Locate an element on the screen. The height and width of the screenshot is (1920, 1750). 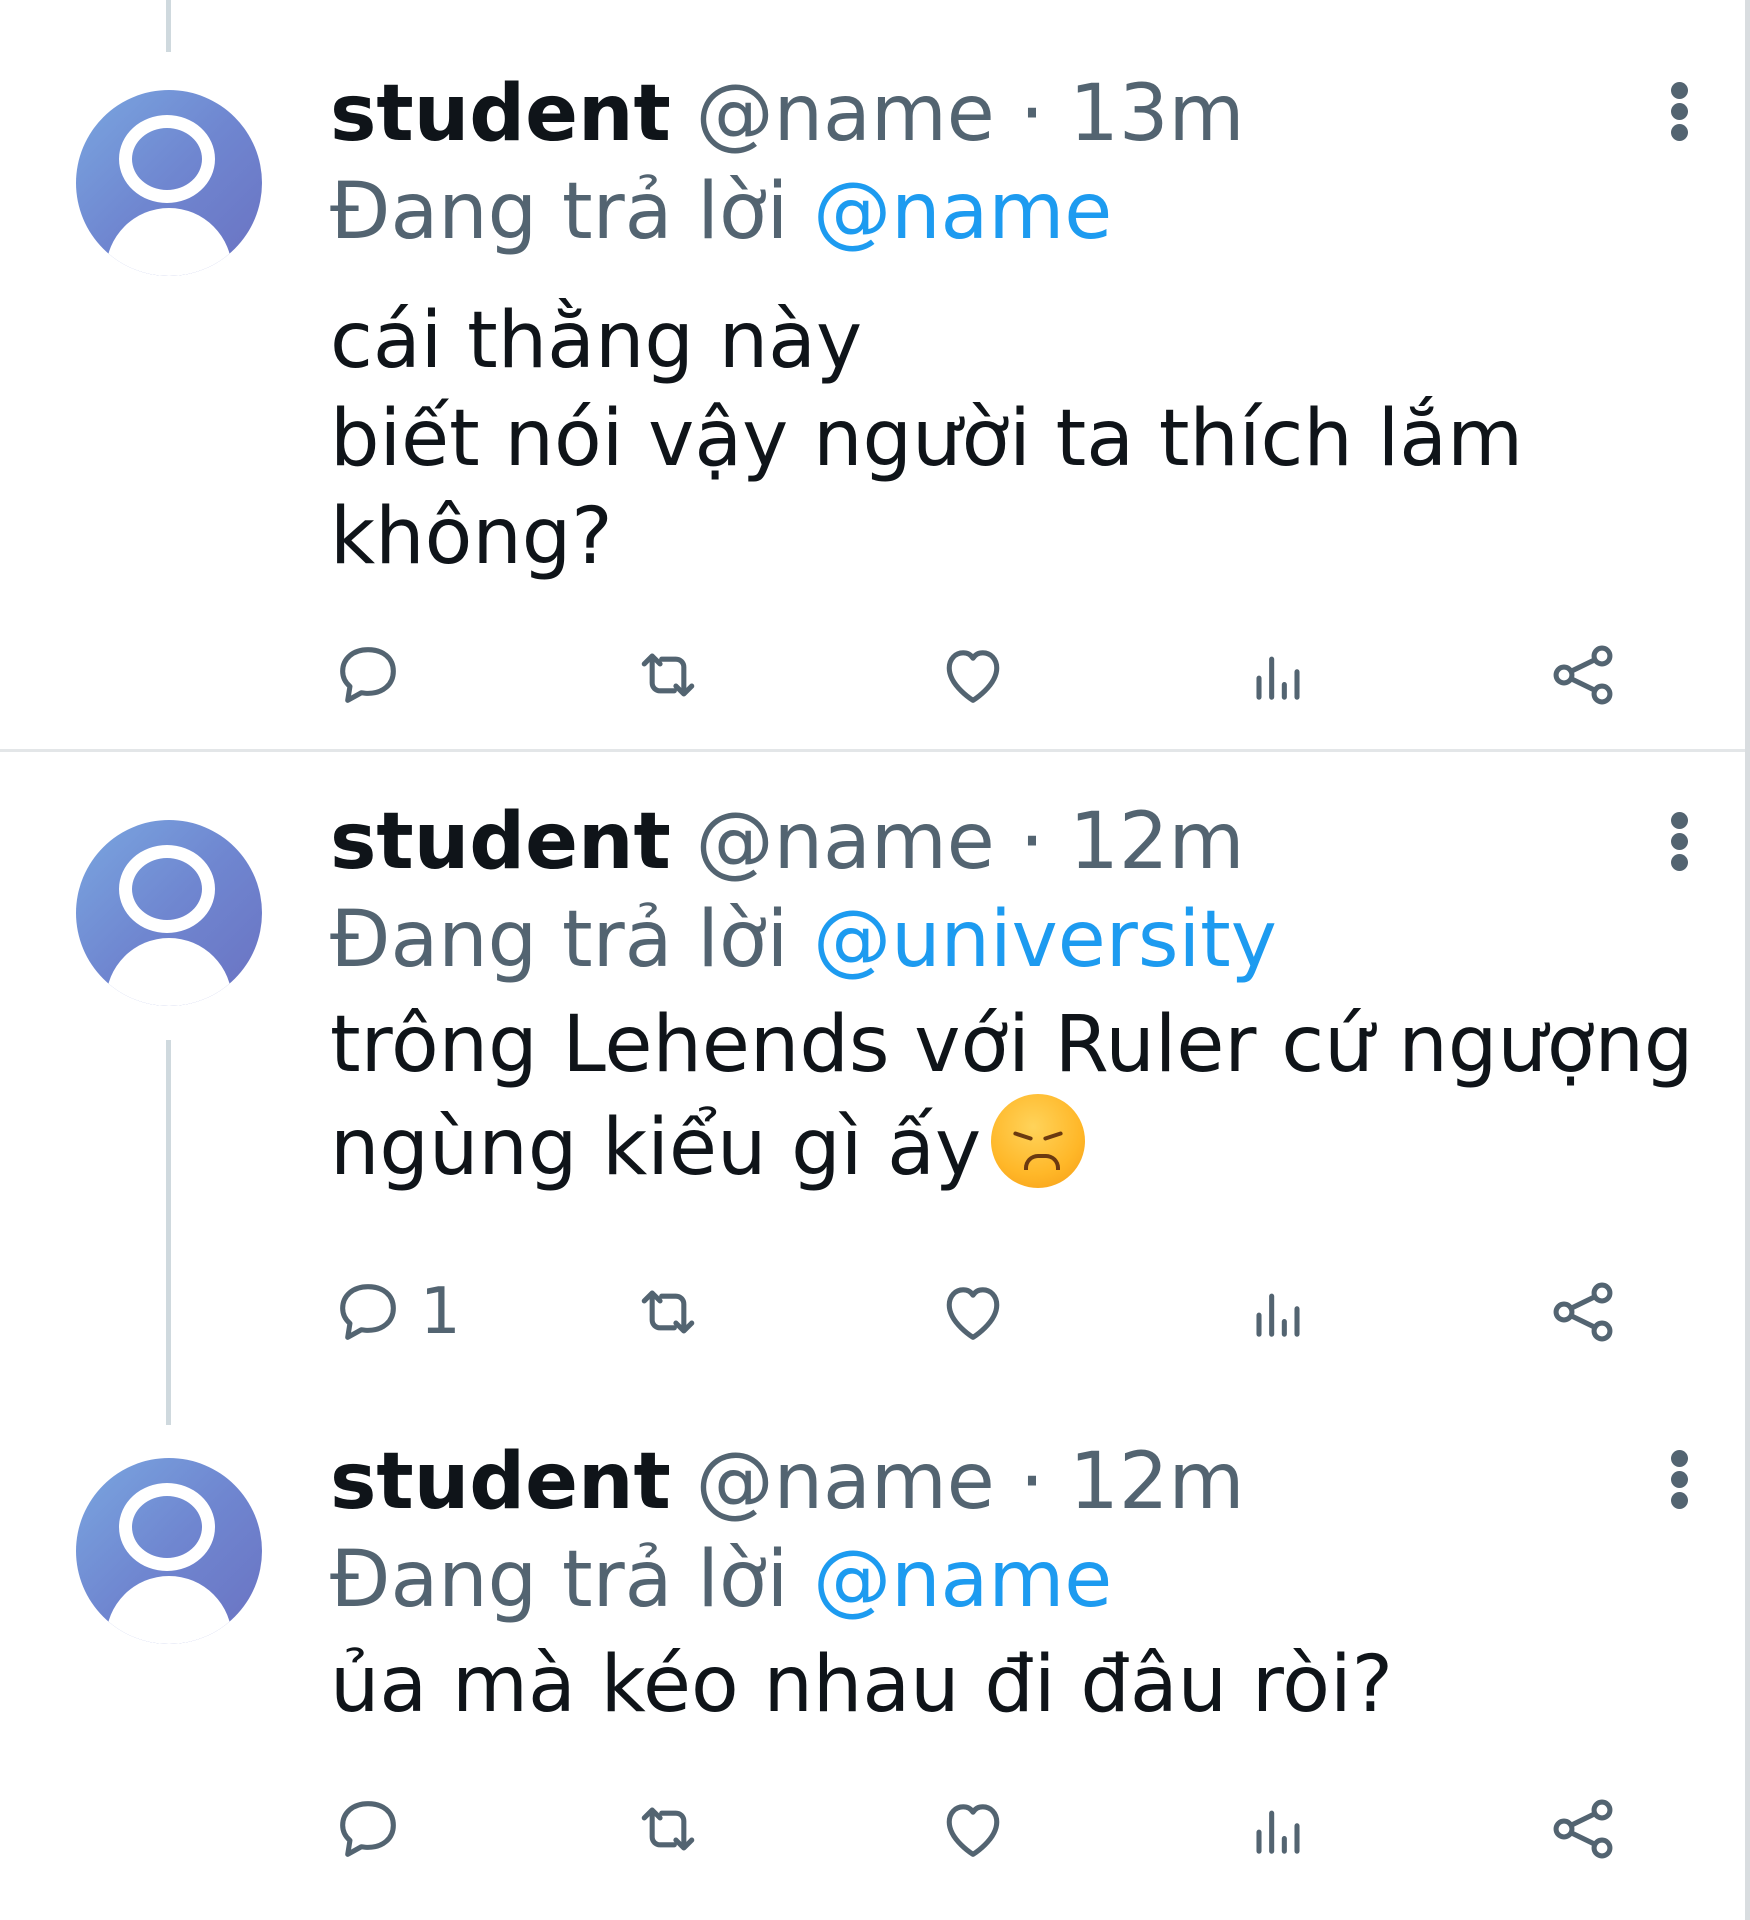
replying-to-line: Đang trả lời @university is located at coordinates (803, 940).